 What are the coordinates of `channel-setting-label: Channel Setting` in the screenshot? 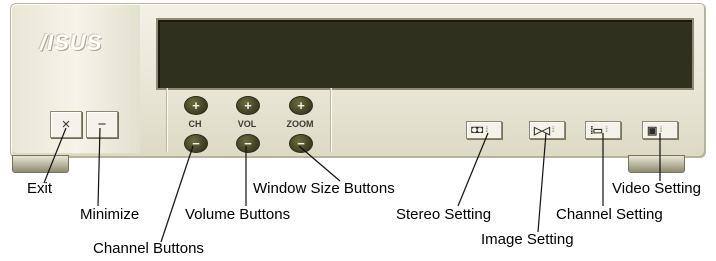 It's located at (609, 214).